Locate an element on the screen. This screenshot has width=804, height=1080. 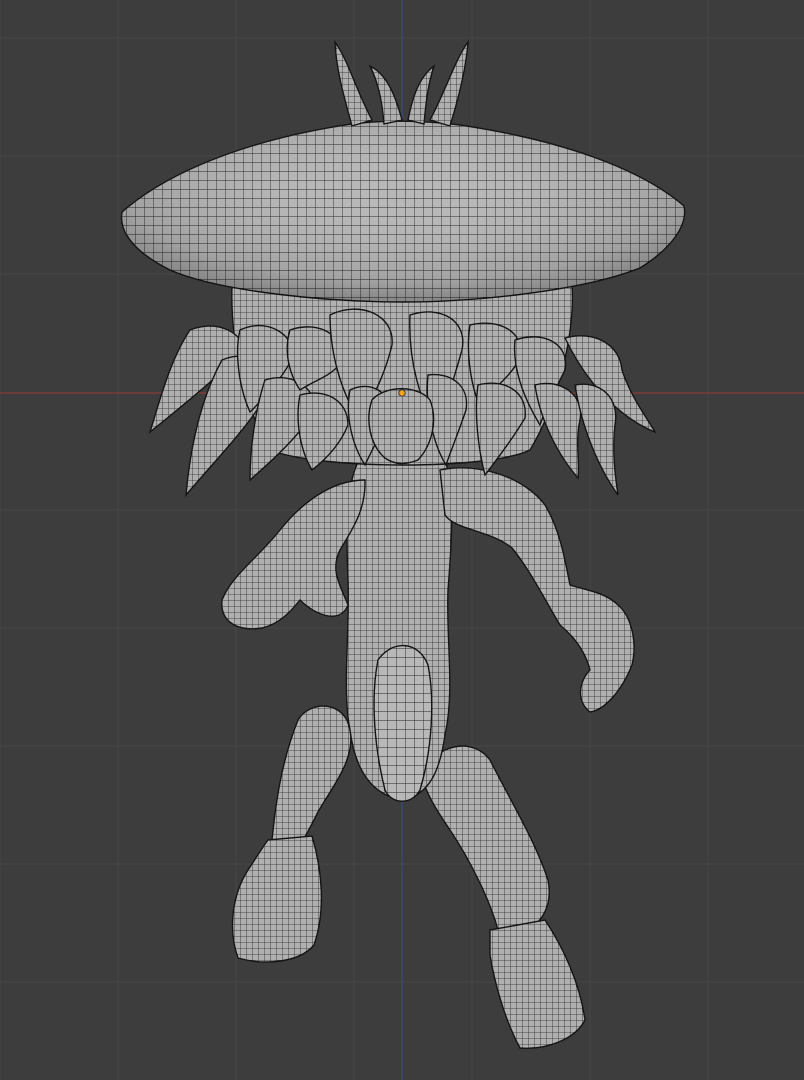
right-arm is located at coordinates (537, 590).